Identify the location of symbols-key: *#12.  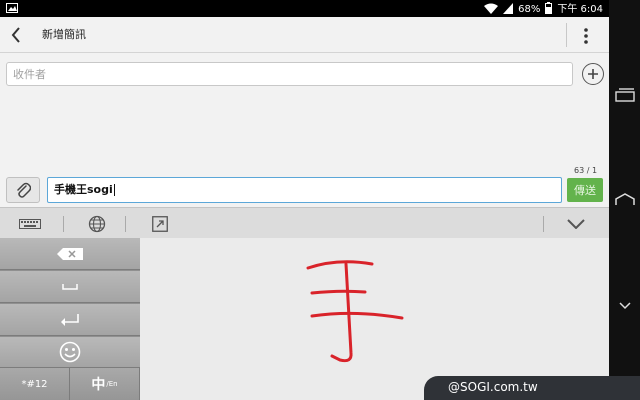
(35, 384).